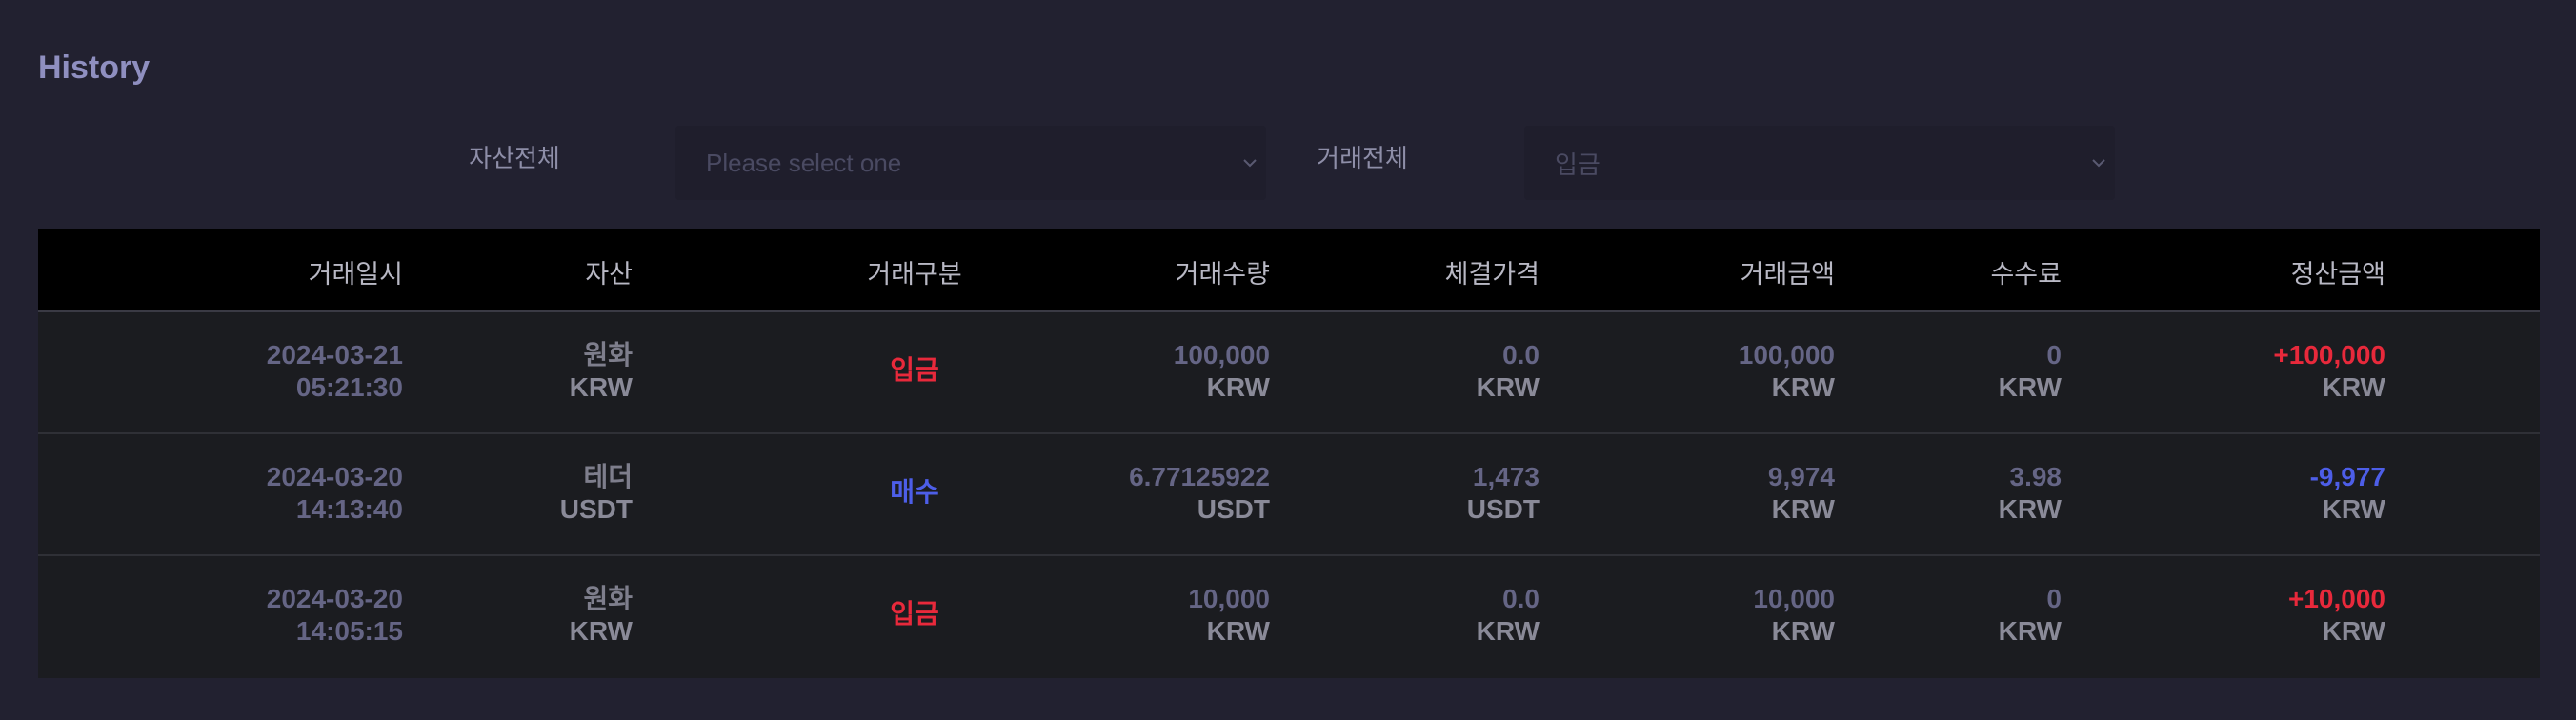 This screenshot has width=2576, height=720. I want to click on asset-filter-label: 자산전체, so click(514, 159).